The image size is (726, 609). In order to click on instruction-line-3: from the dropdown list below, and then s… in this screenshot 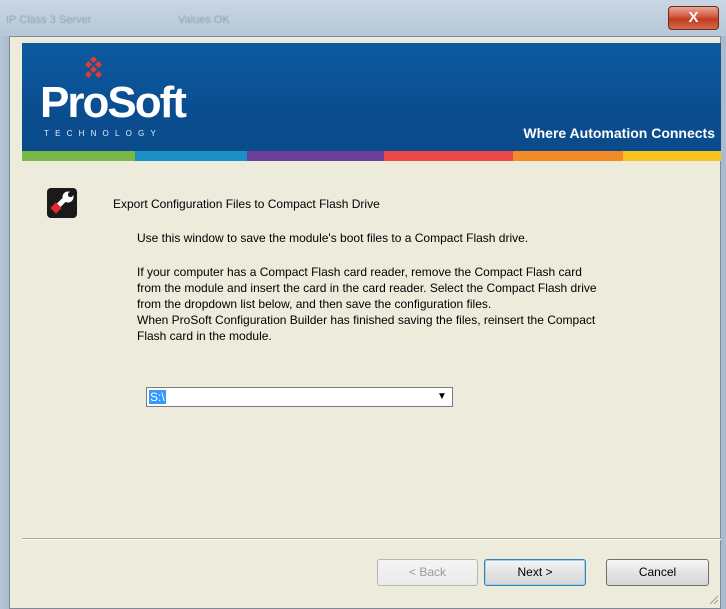, I will do `click(314, 304)`.